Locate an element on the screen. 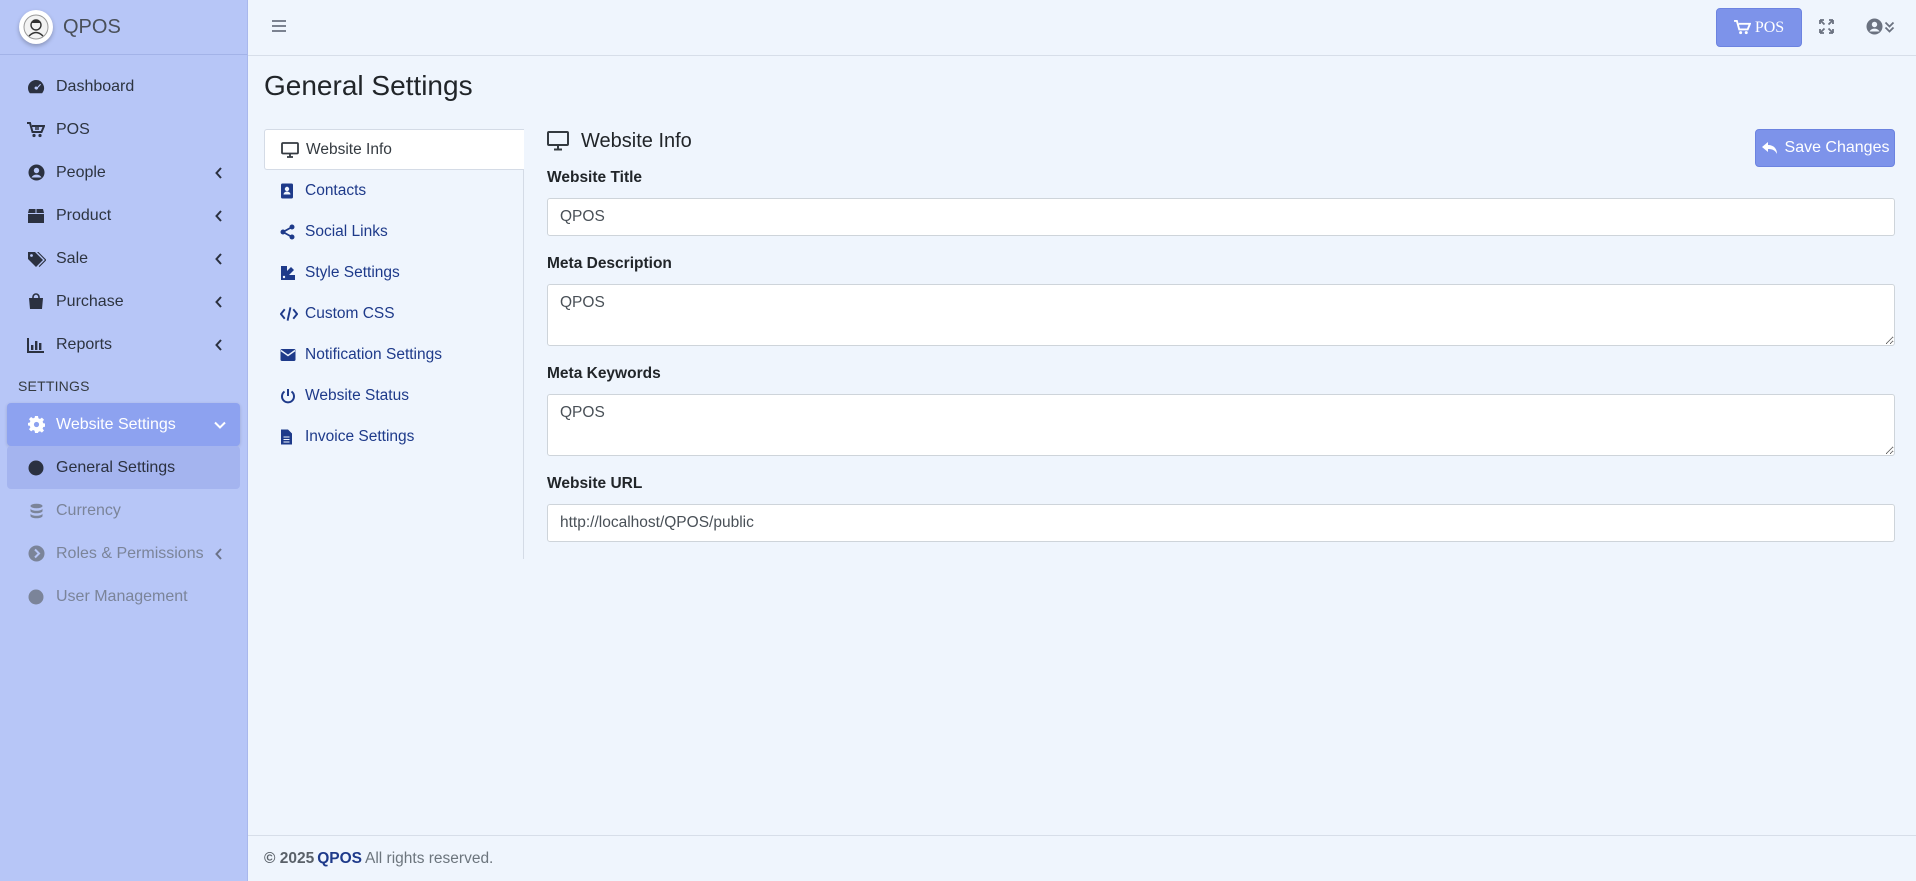 This screenshot has width=1916, height=881. brand-logo is located at coordinates (36, 27).